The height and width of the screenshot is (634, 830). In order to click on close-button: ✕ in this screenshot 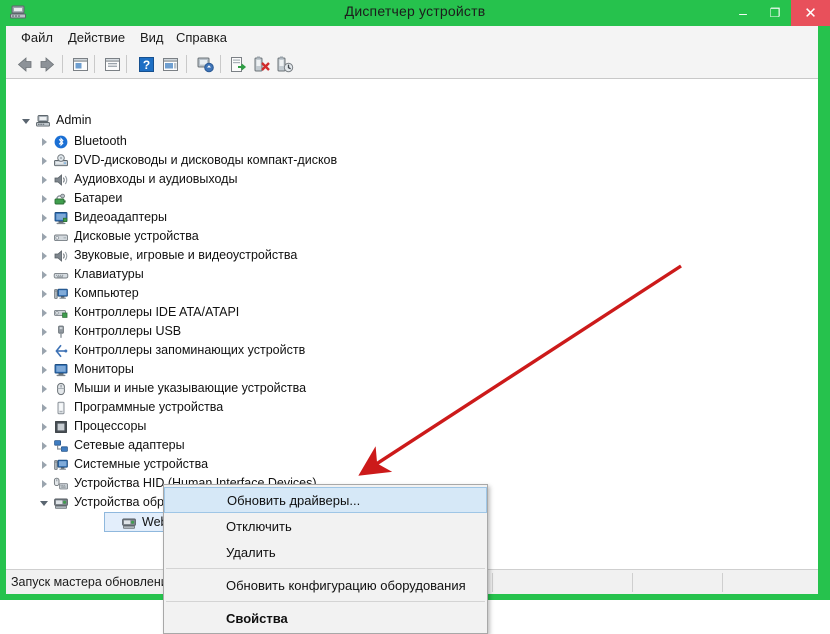, I will do `click(810, 13)`.